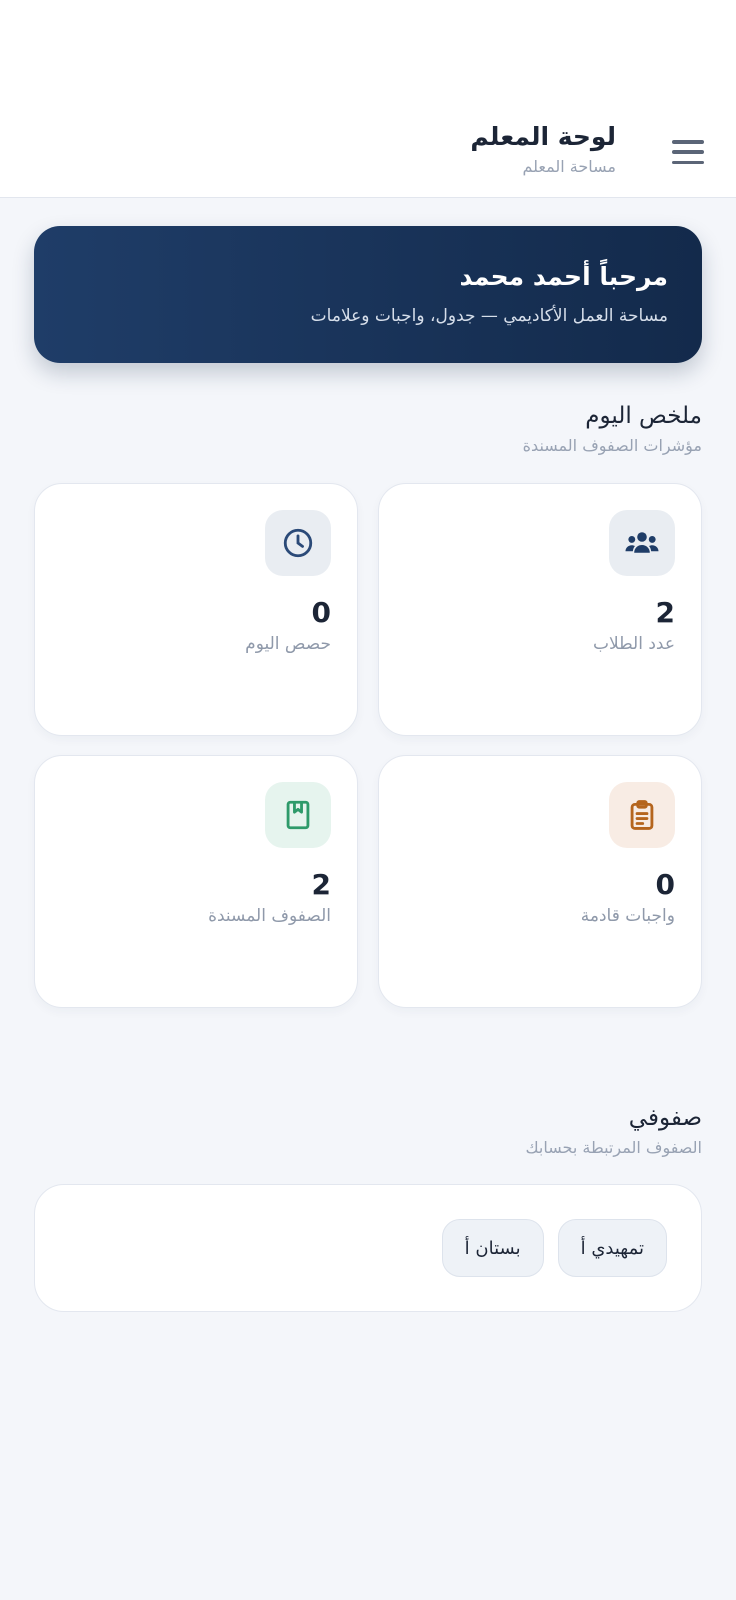 The height and width of the screenshot is (1600, 736). I want to click on stat-card-students: 2 عدد الطلاب, so click(540, 609).